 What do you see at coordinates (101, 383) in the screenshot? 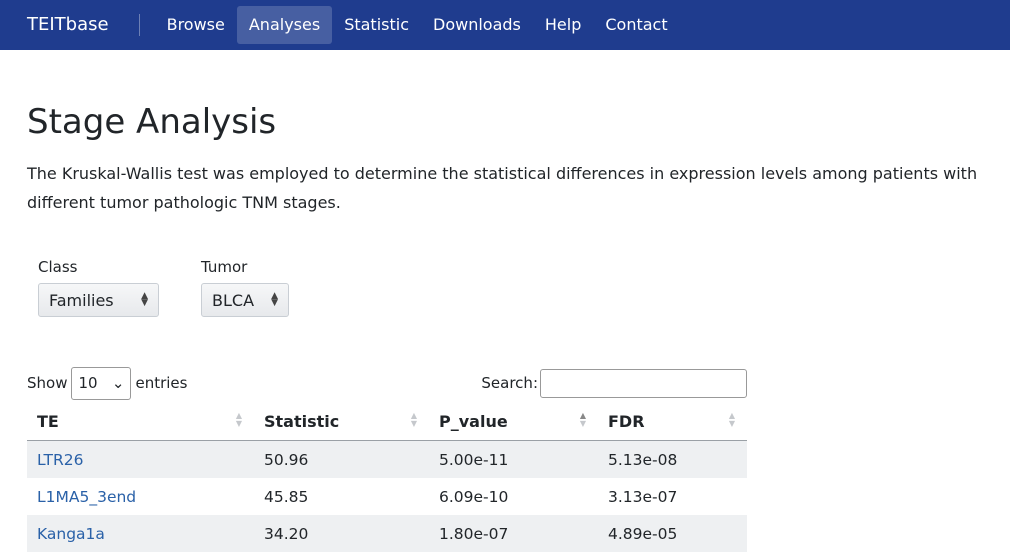
I see `page-length-select: 10 ⌄` at bounding box center [101, 383].